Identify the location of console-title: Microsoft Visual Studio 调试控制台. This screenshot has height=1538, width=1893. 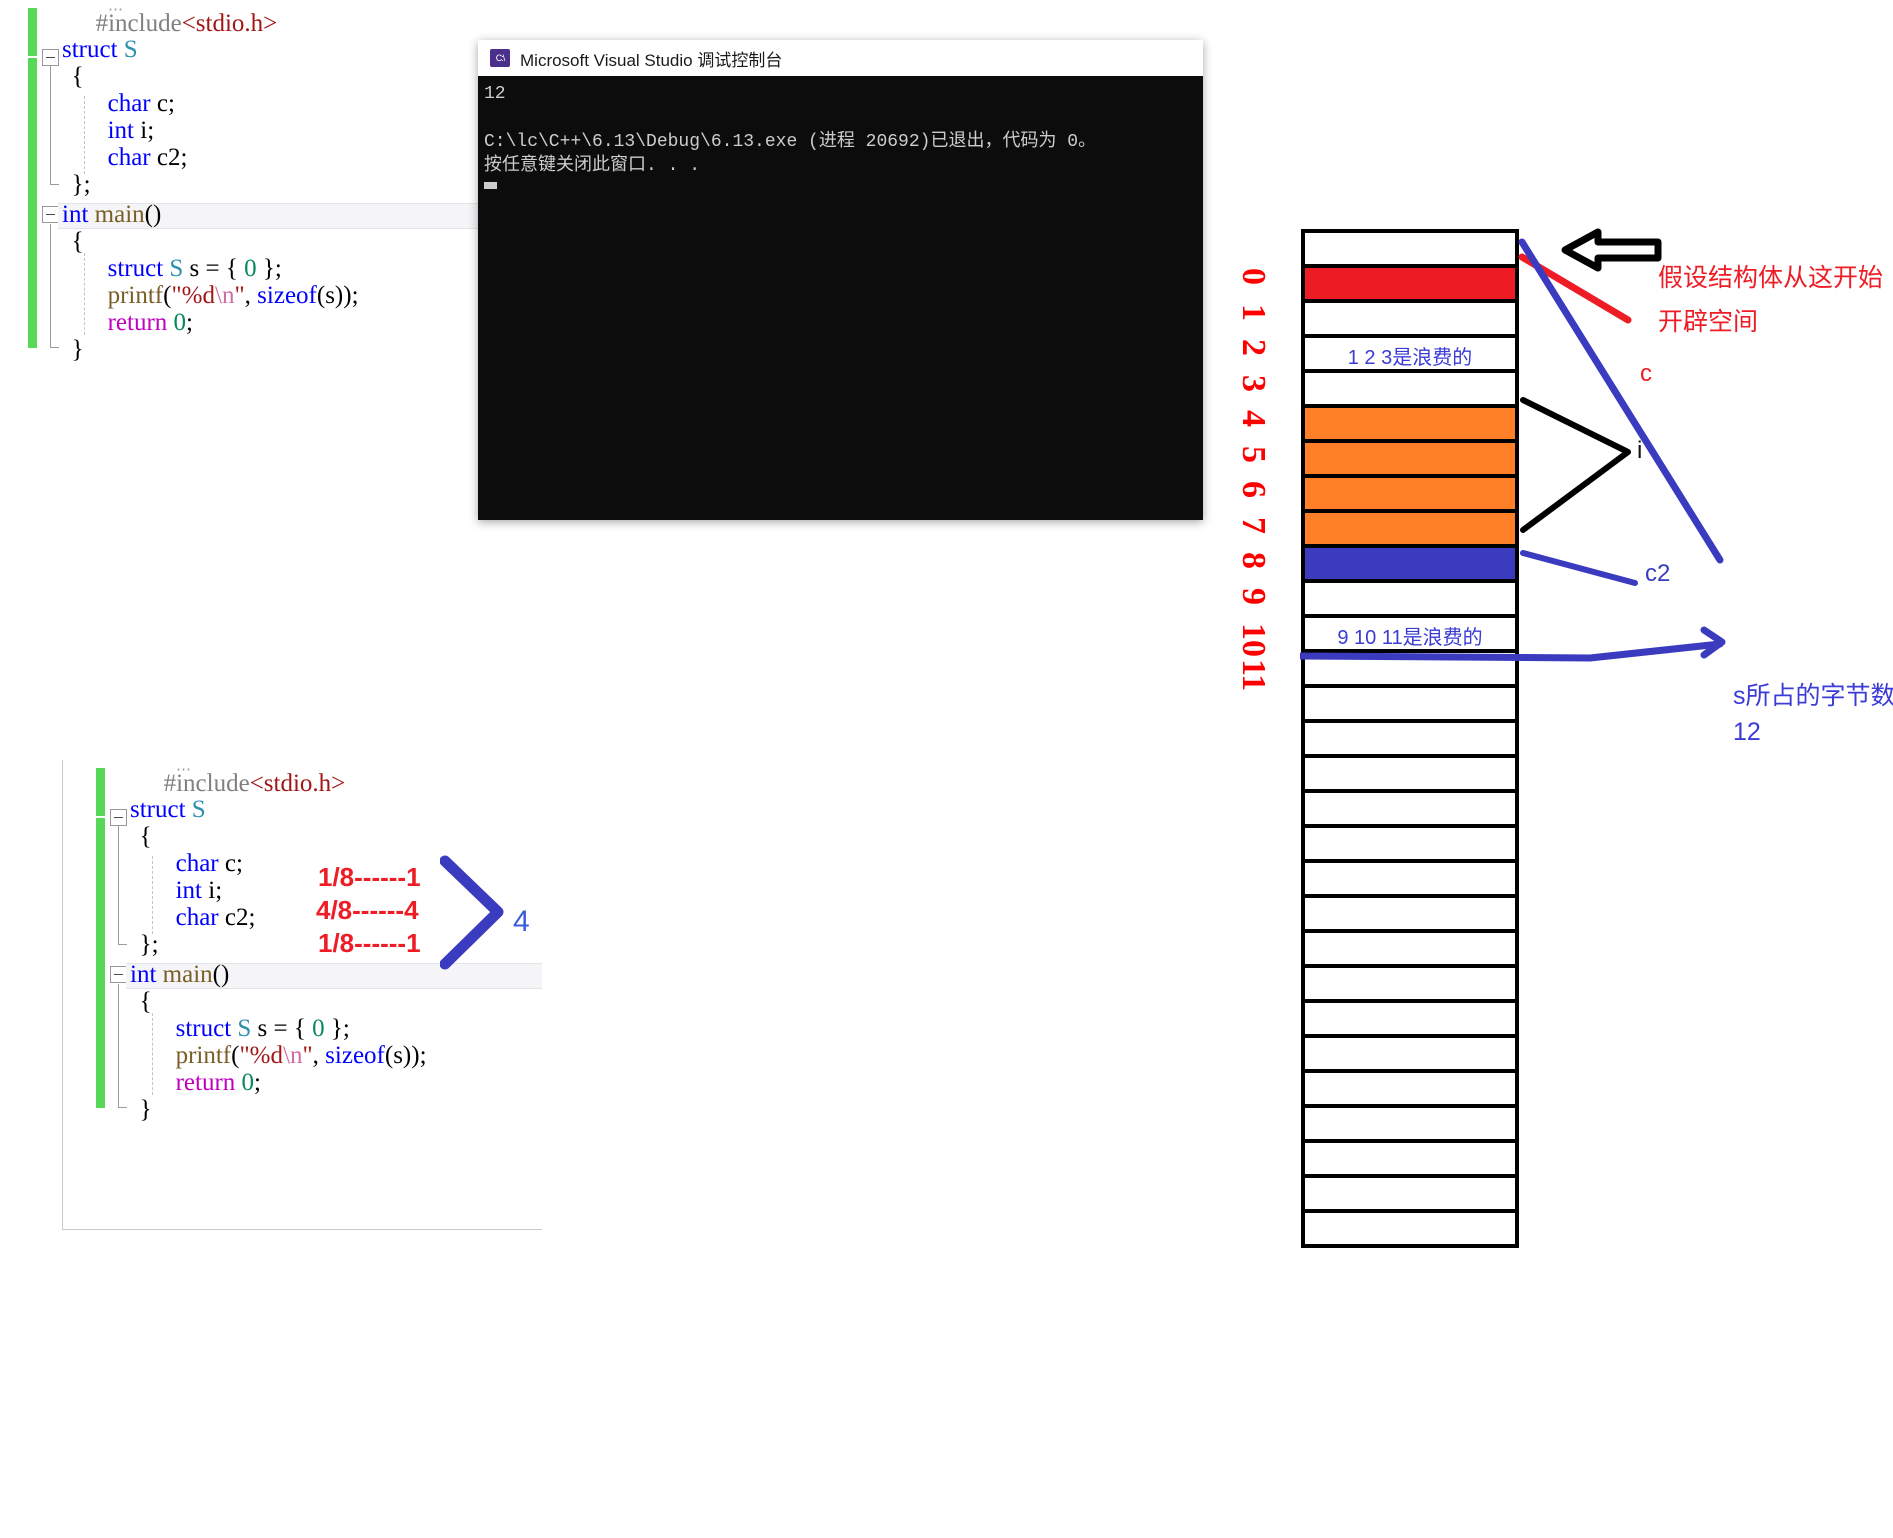
(651, 60).